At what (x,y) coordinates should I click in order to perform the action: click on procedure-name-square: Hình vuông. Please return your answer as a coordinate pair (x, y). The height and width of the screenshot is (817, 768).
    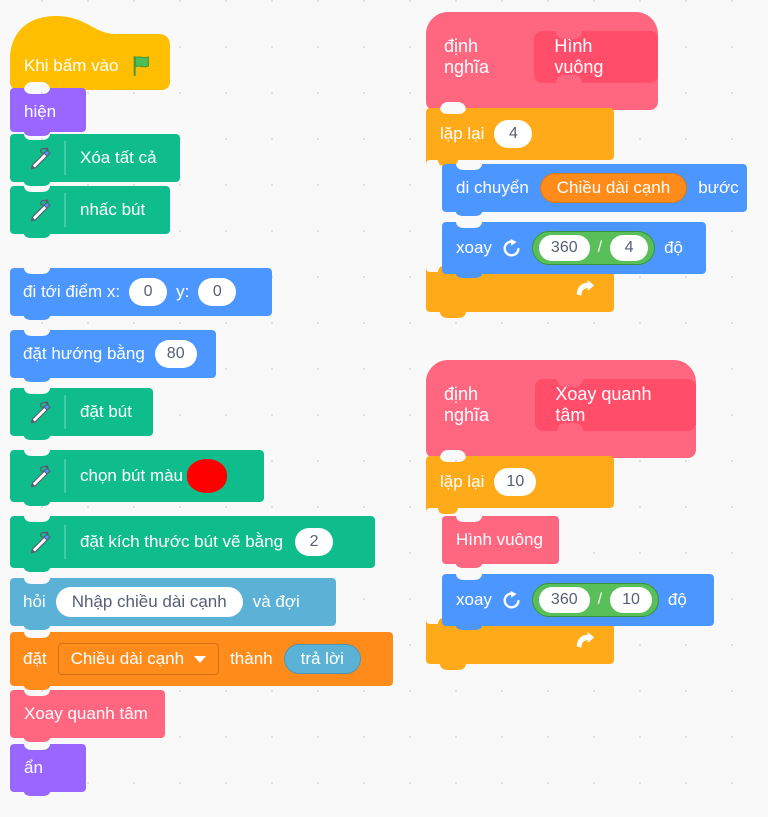
    Looking at the image, I should click on (579, 56).